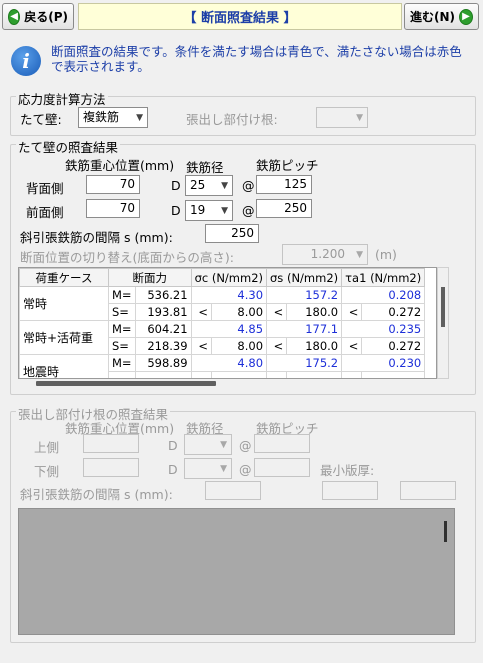 This screenshot has width=483, height=663. What do you see at coordinates (287, 165) in the screenshot?
I see `col-pitch-header: 鉄筋ピッチ` at bounding box center [287, 165].